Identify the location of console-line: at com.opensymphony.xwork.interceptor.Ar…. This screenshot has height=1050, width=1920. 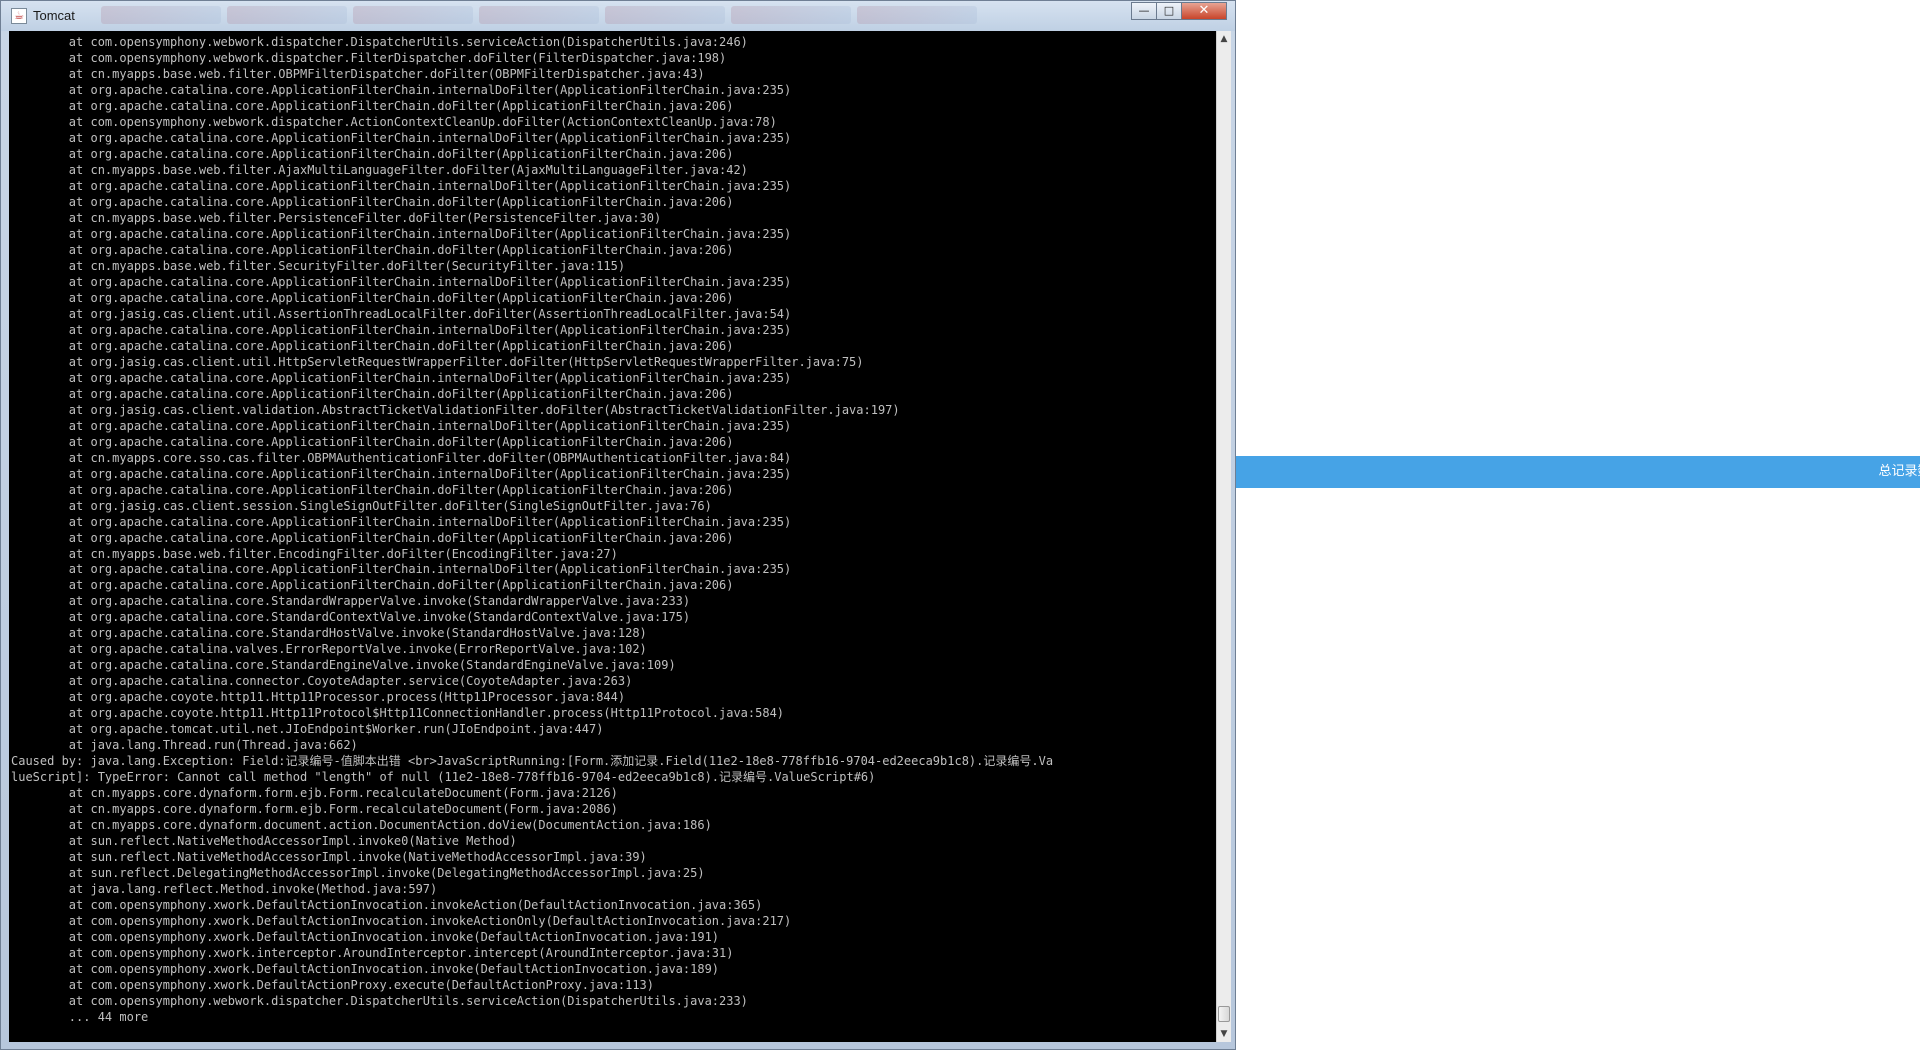
(372, 953).